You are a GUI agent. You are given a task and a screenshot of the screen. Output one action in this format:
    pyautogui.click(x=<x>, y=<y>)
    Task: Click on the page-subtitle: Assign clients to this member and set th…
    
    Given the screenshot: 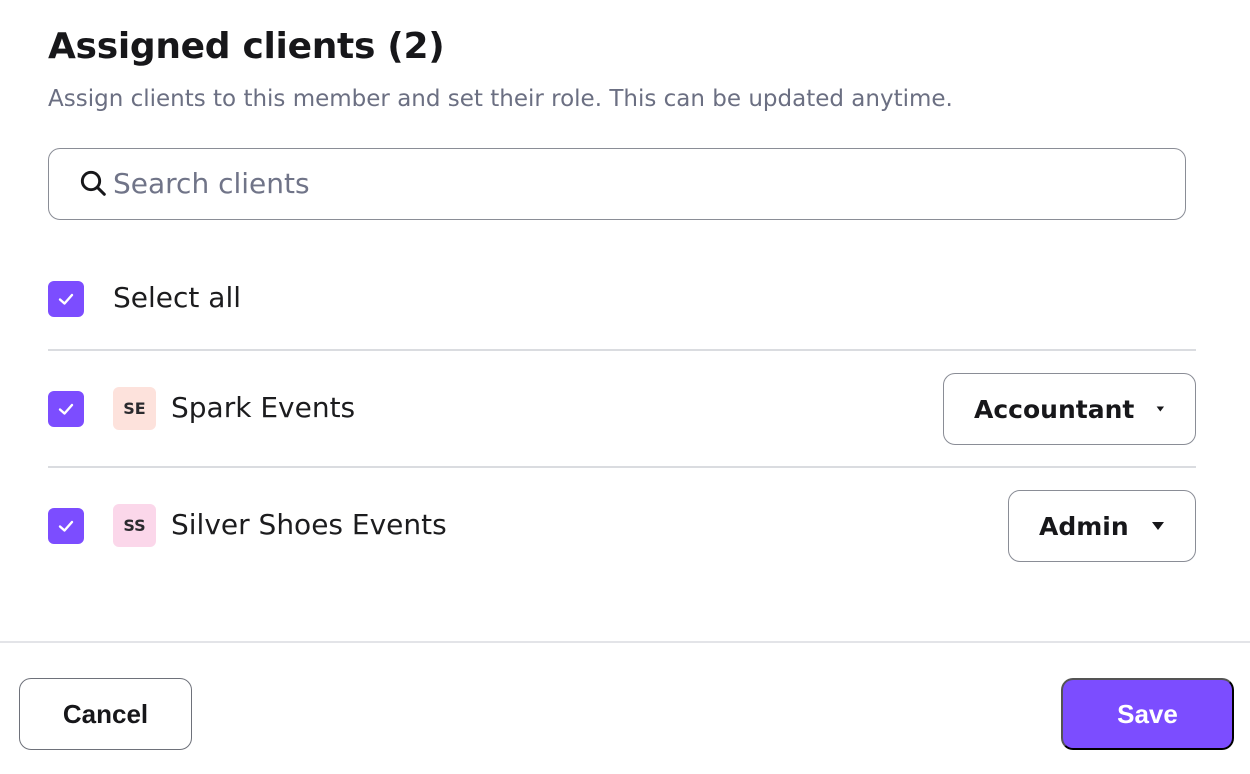 What is the action you would take?
    pyautogui.click(x=500, y=99)
    